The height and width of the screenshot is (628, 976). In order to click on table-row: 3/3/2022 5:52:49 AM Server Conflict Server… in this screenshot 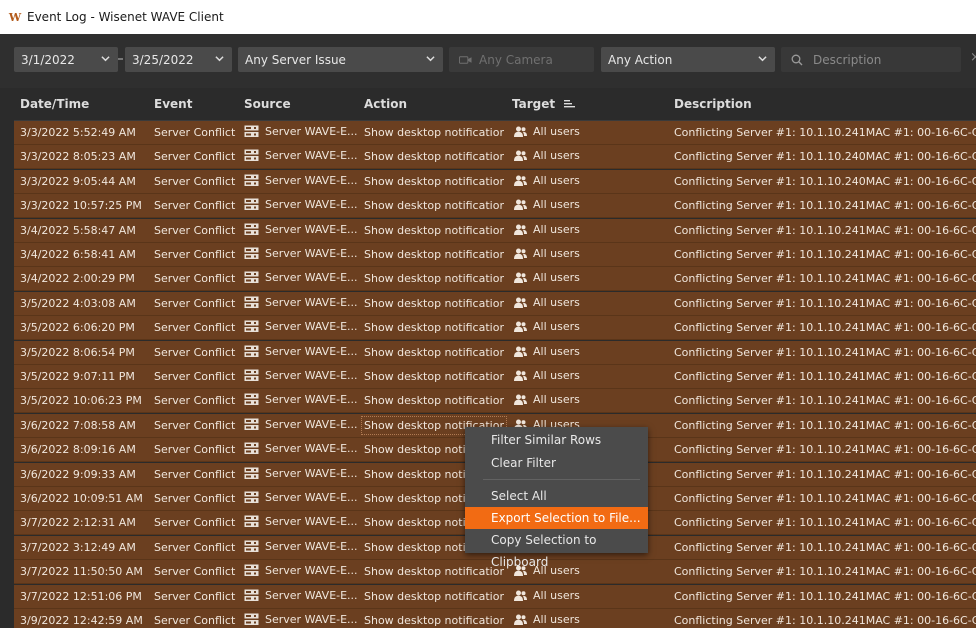, I will do `click(495, 133)`.